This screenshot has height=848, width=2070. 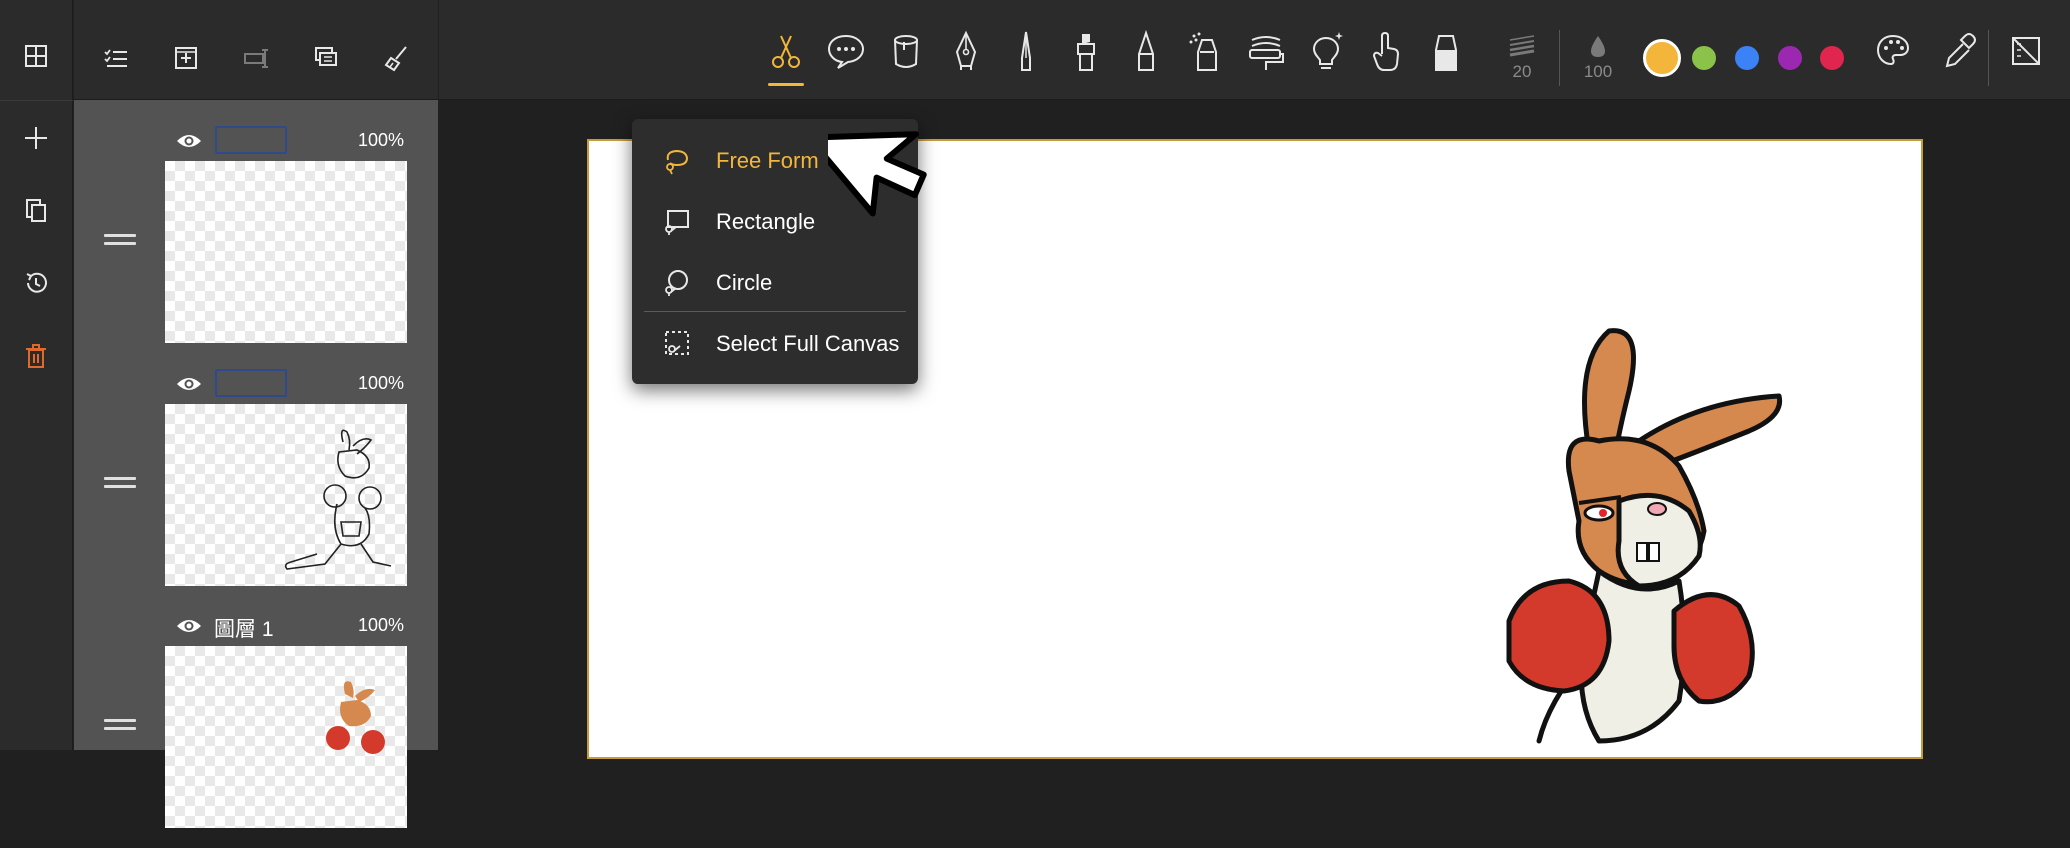 What do you see at coordinates (1026, 58) in the screenshot?
I see `pen-nib-icon` at bounding box center [1026, 58].